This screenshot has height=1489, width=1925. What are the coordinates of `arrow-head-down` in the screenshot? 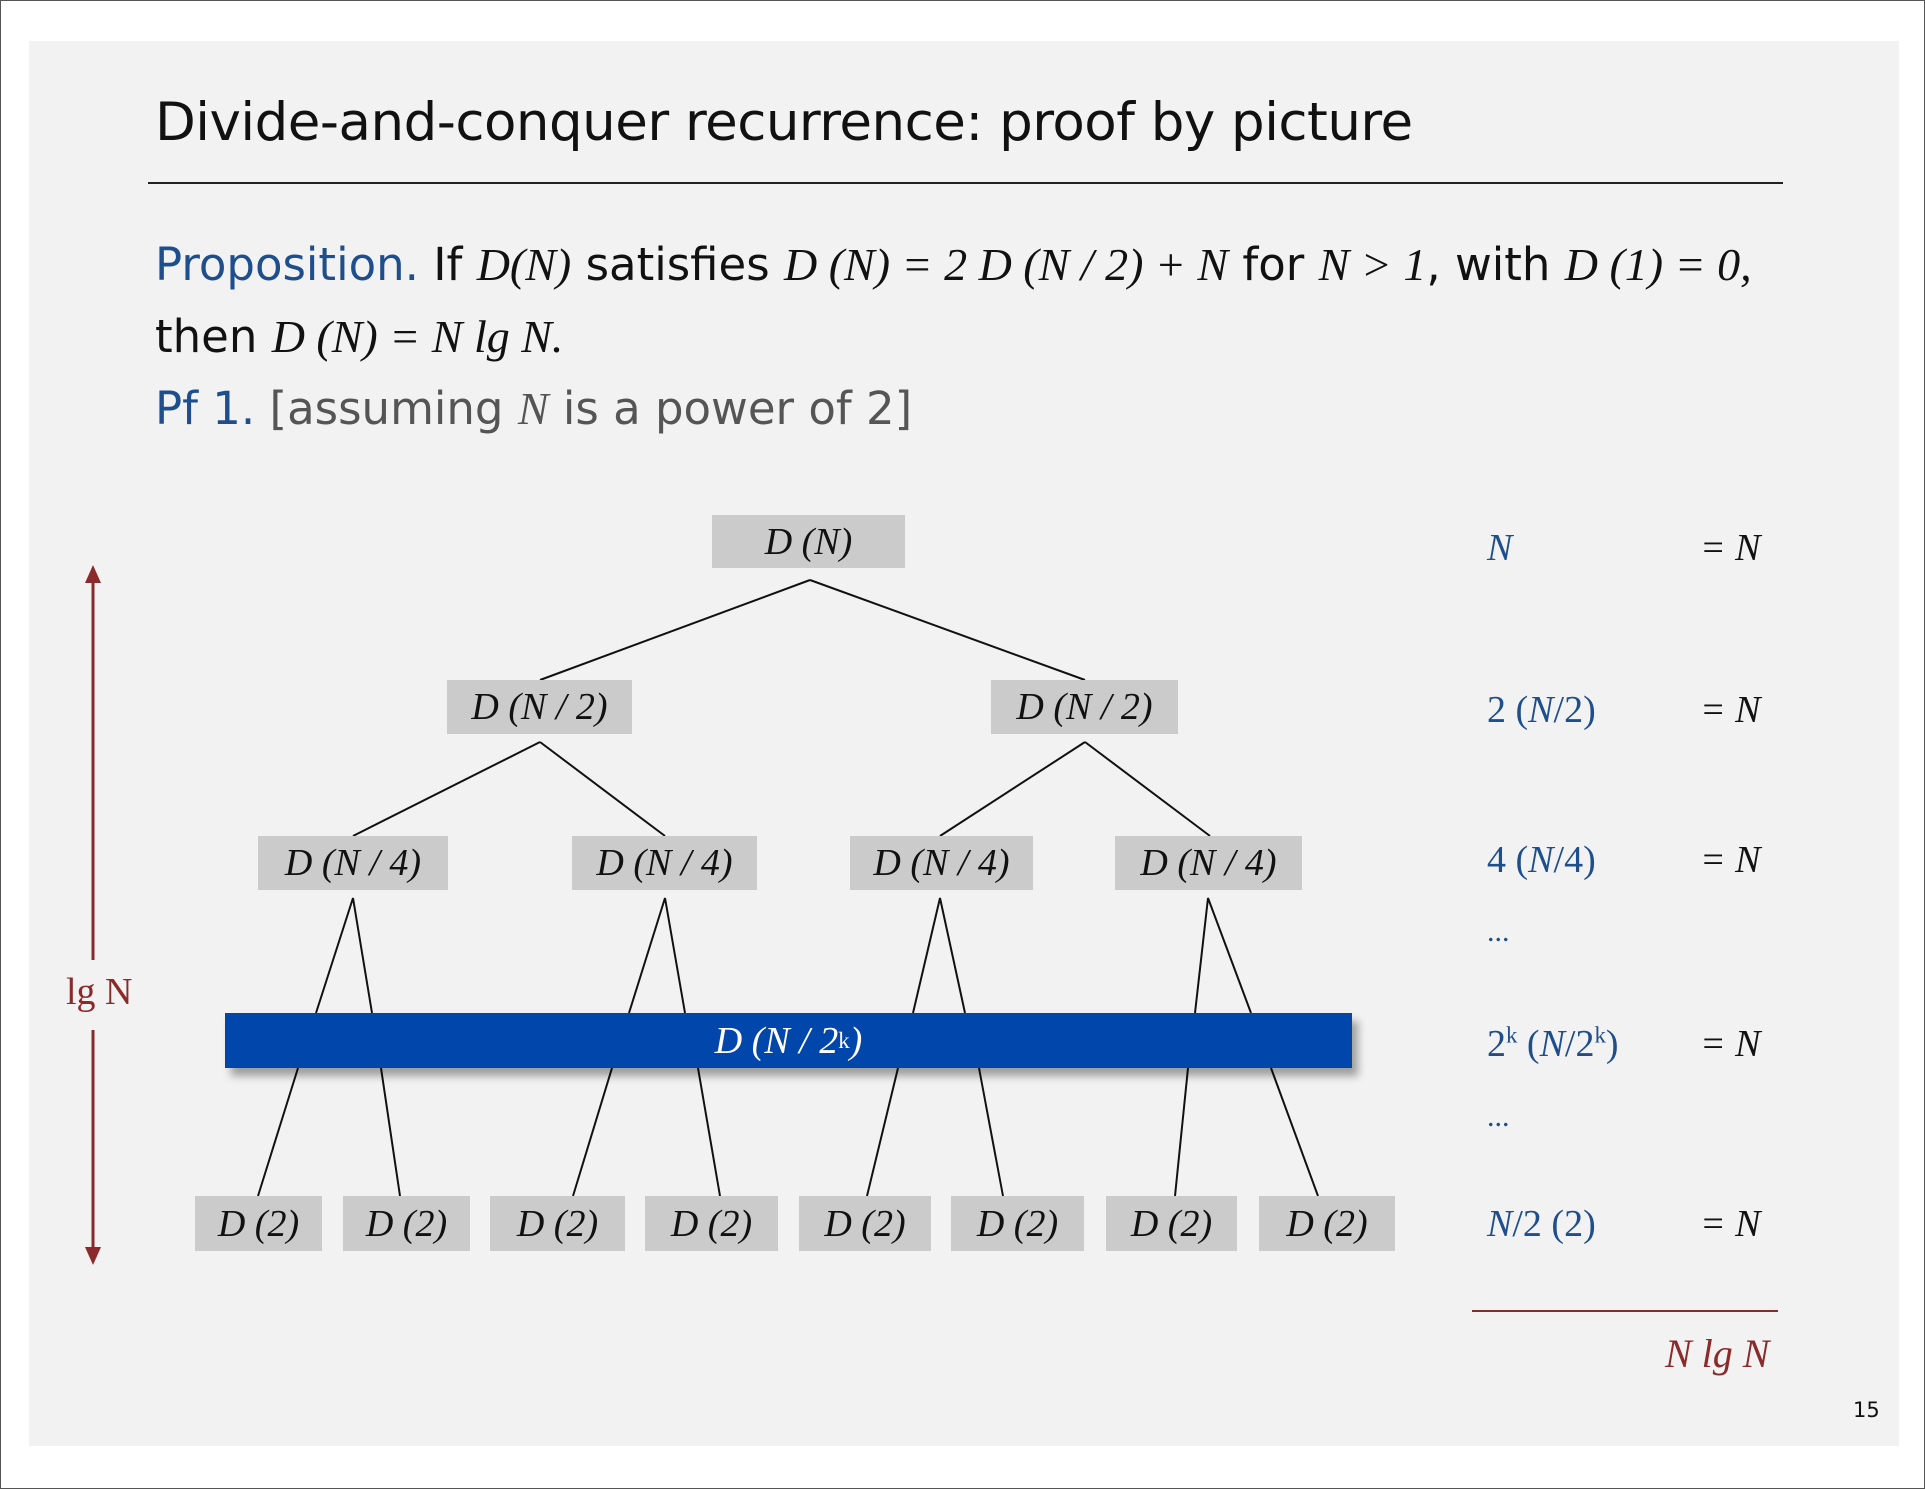 It's located at (93, 1256).